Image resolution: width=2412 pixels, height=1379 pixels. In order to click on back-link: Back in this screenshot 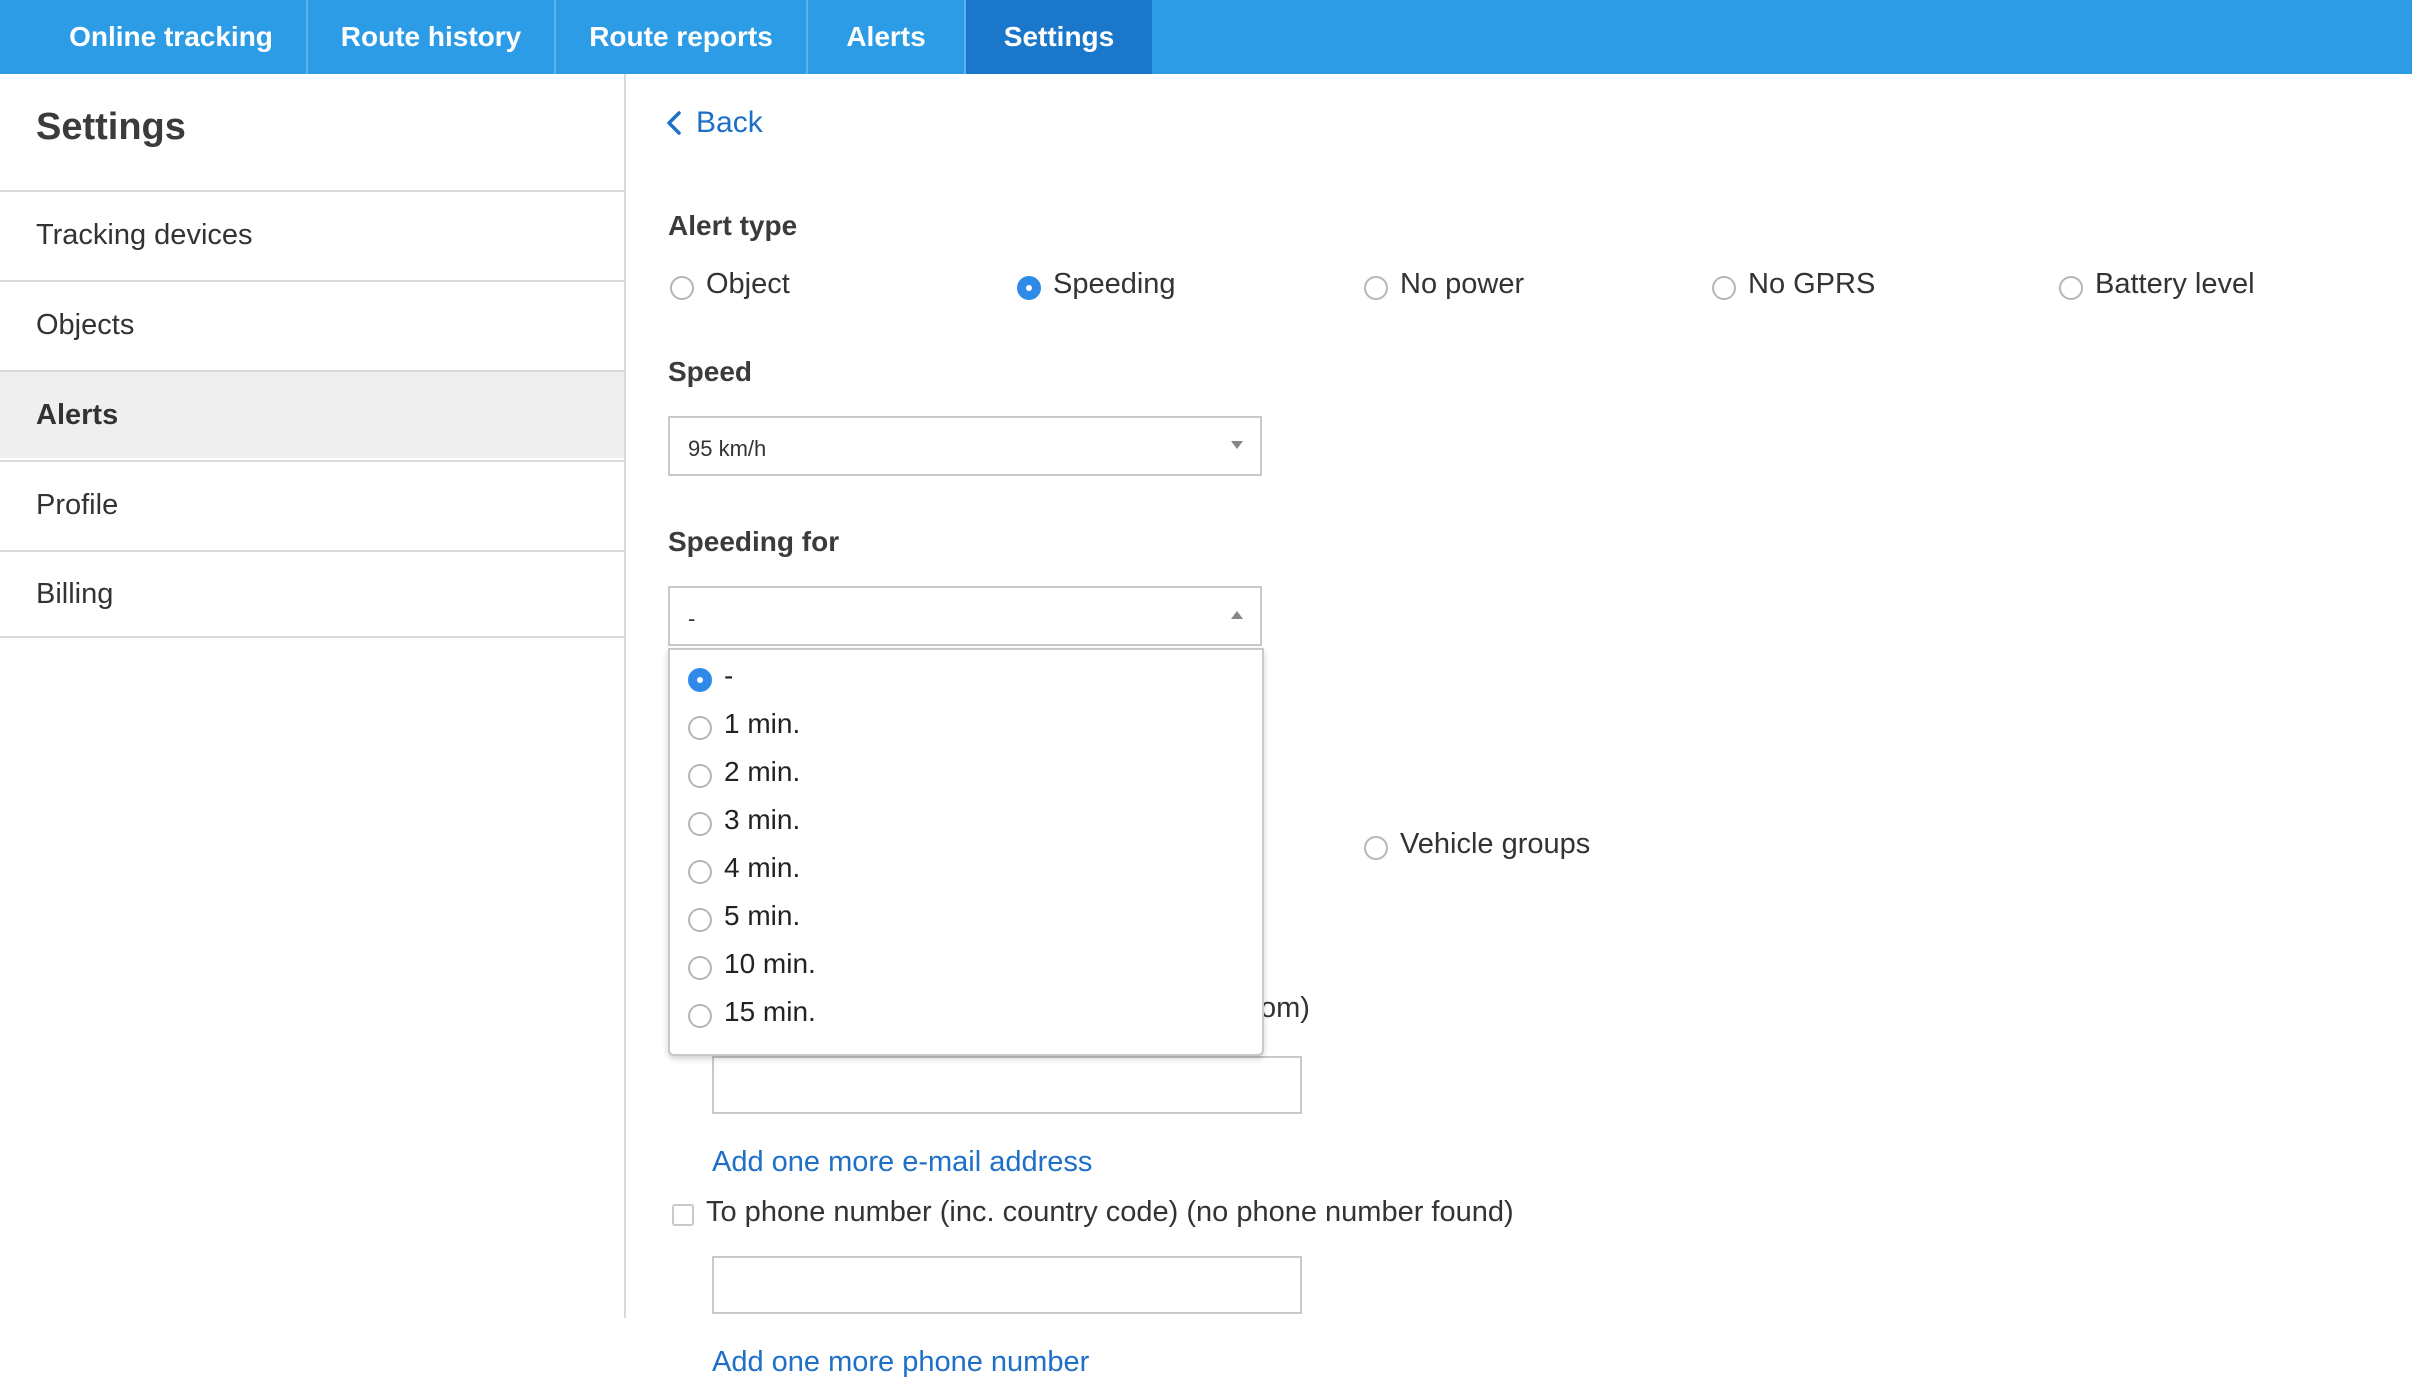, I will do `click(714, 123)`.